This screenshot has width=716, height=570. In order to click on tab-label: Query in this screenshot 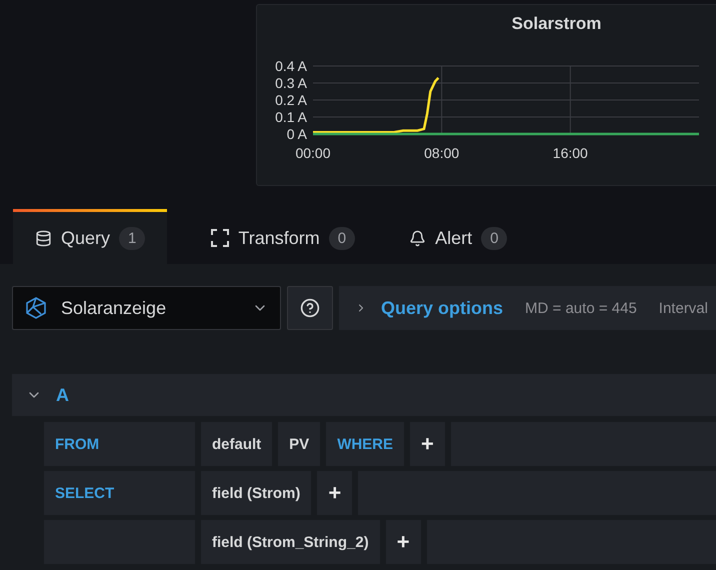, I will do `click(85, 238)`.